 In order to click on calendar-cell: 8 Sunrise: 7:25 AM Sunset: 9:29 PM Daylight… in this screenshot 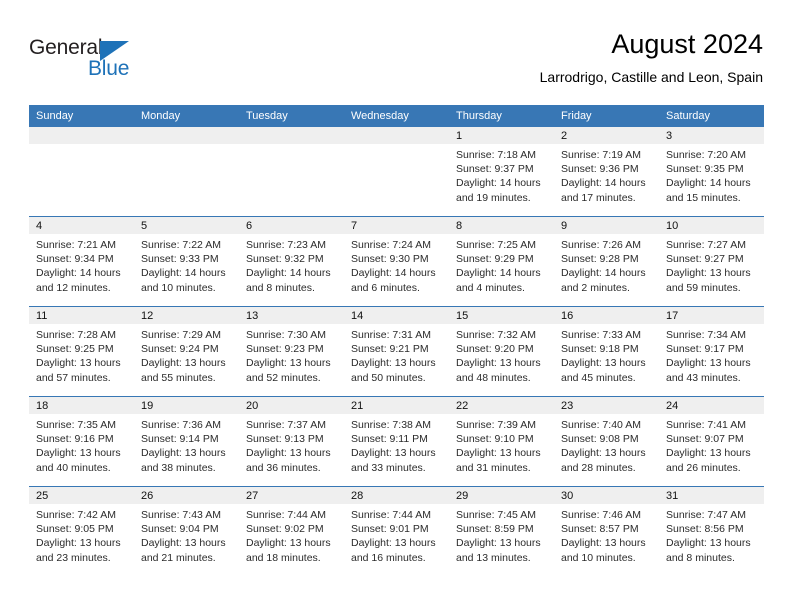, I will do `click(501, 261)`.